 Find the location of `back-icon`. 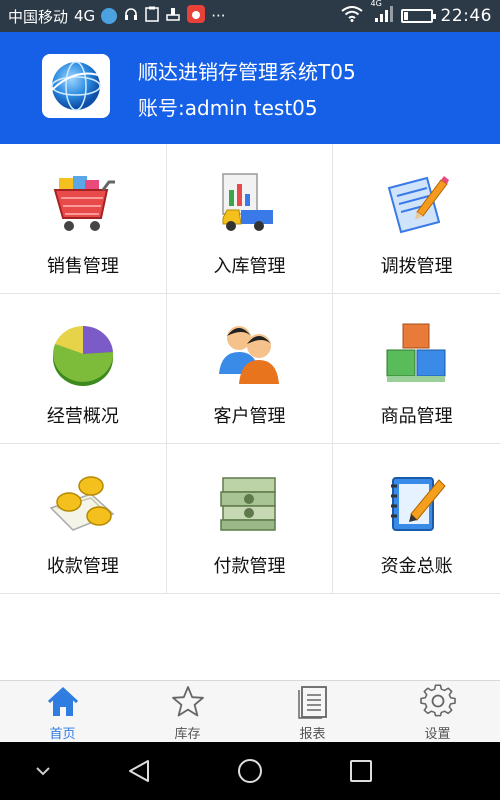

back-icon is located at coordinates (139, 771).